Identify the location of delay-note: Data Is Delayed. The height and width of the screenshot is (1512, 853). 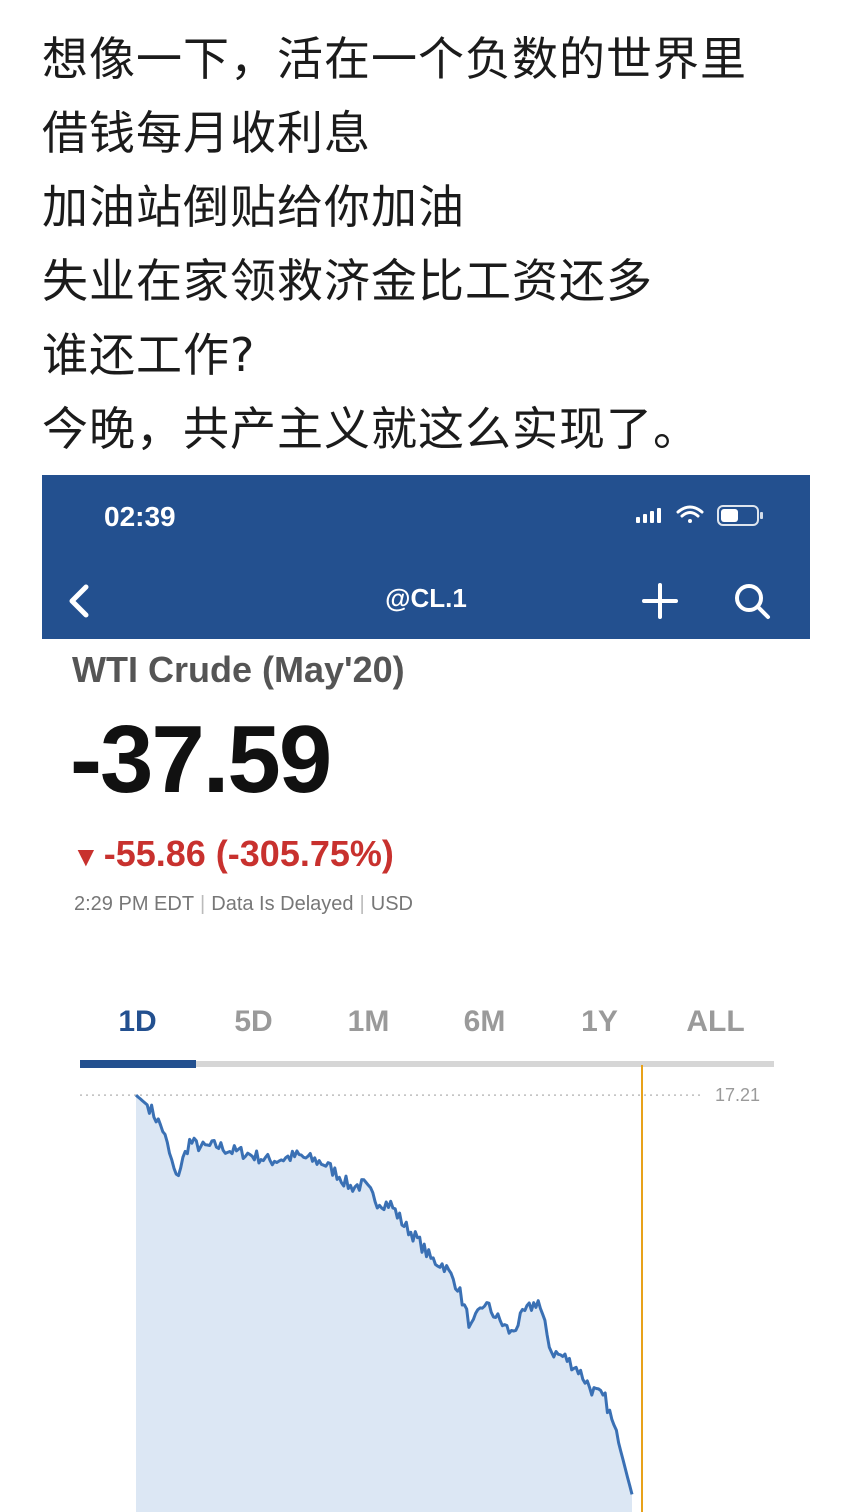
(282, 904).